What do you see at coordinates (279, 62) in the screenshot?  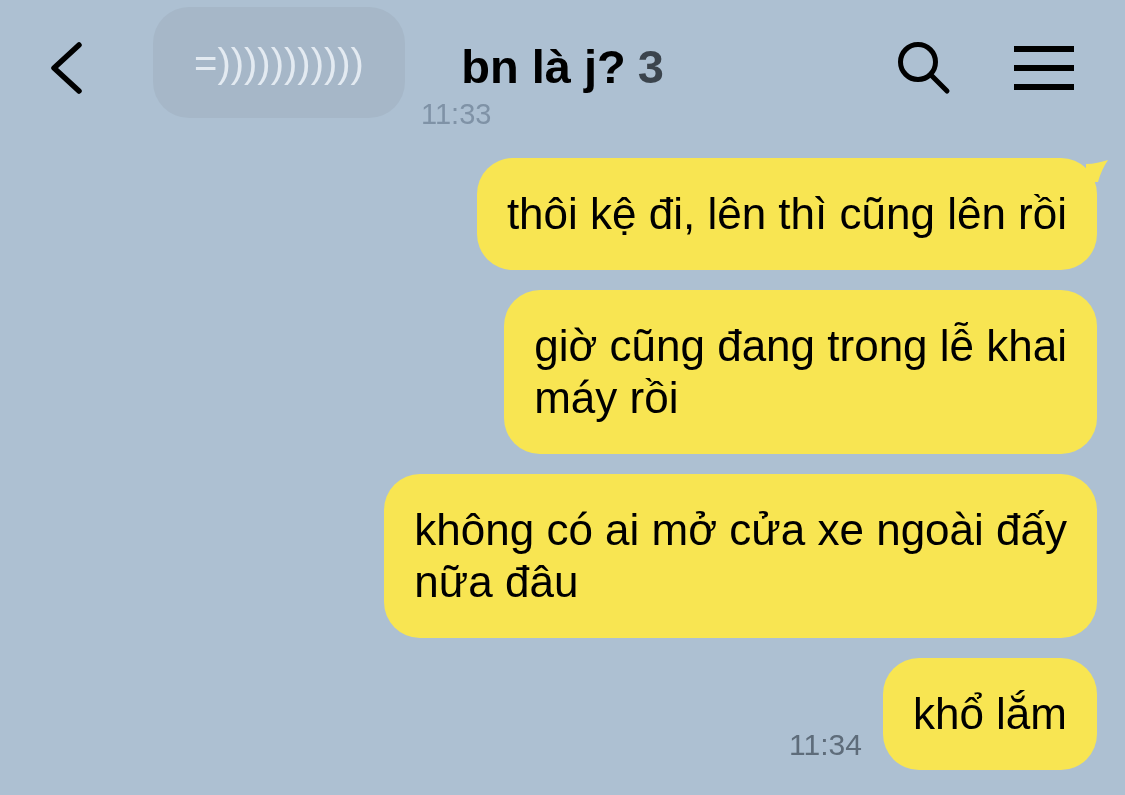 I see `message-bubble: =)))))))))))` at bounding box center [279, 62].